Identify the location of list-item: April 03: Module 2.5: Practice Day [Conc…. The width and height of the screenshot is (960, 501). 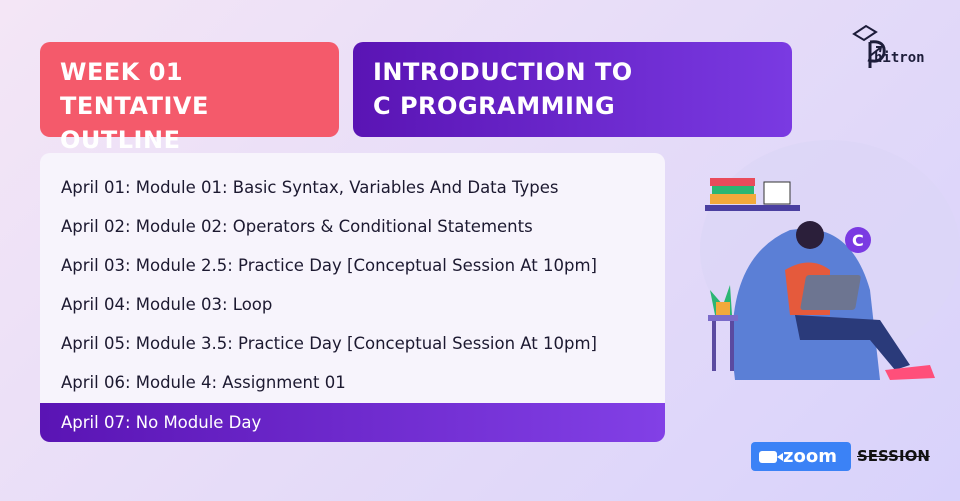
(329, 265).